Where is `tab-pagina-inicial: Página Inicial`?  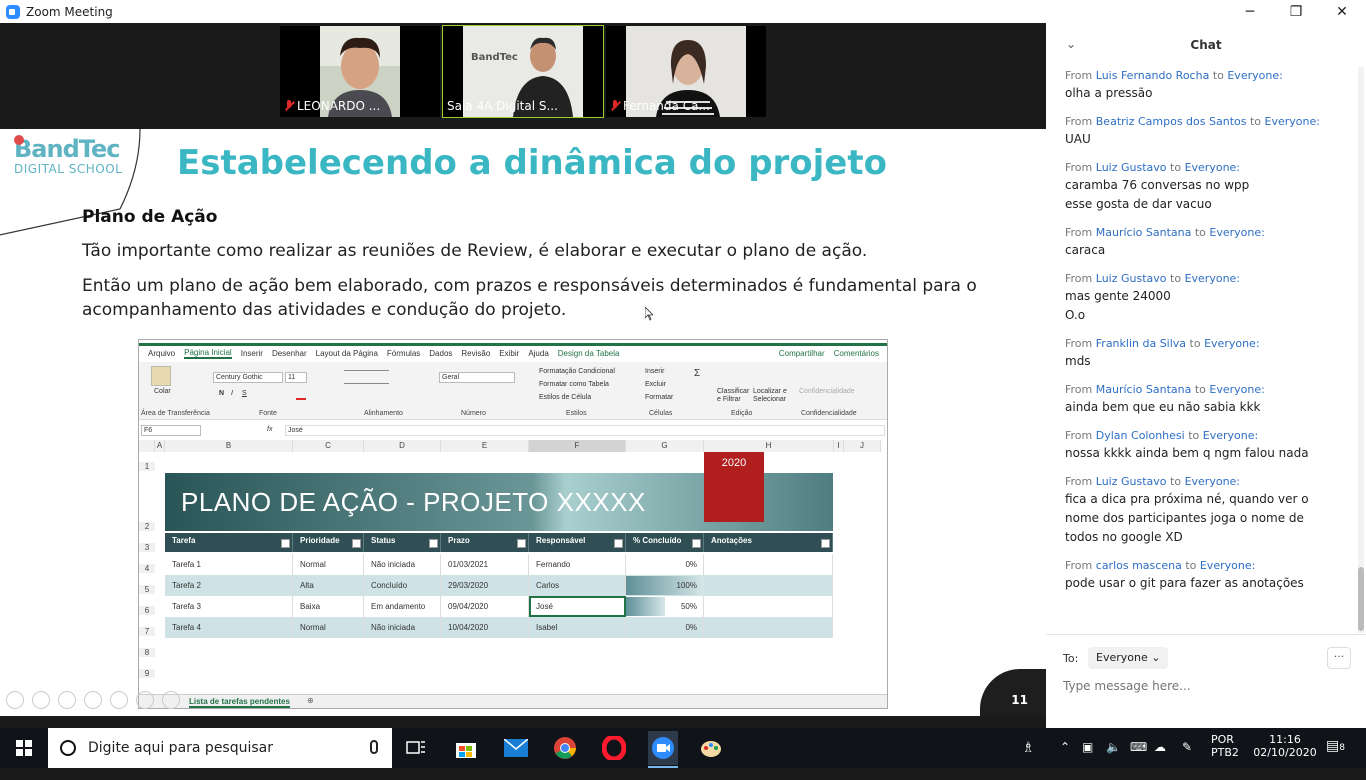
tab-pagina-inicial: Página Inicial is located at coordinates (208, 353).